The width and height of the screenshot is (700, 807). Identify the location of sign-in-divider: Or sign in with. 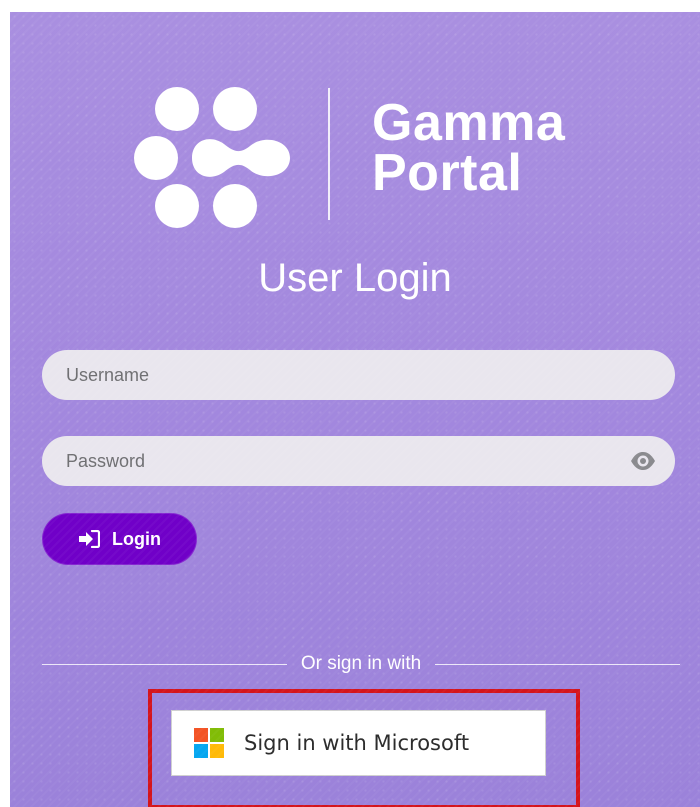
(361, 664).